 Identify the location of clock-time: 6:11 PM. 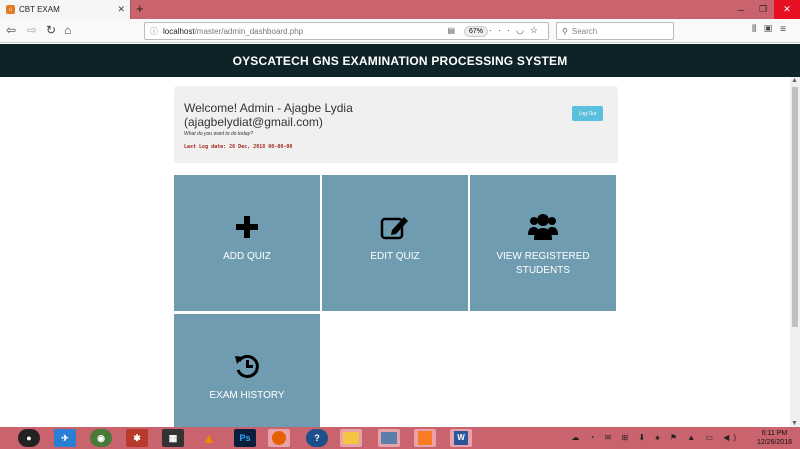
(774, 433).